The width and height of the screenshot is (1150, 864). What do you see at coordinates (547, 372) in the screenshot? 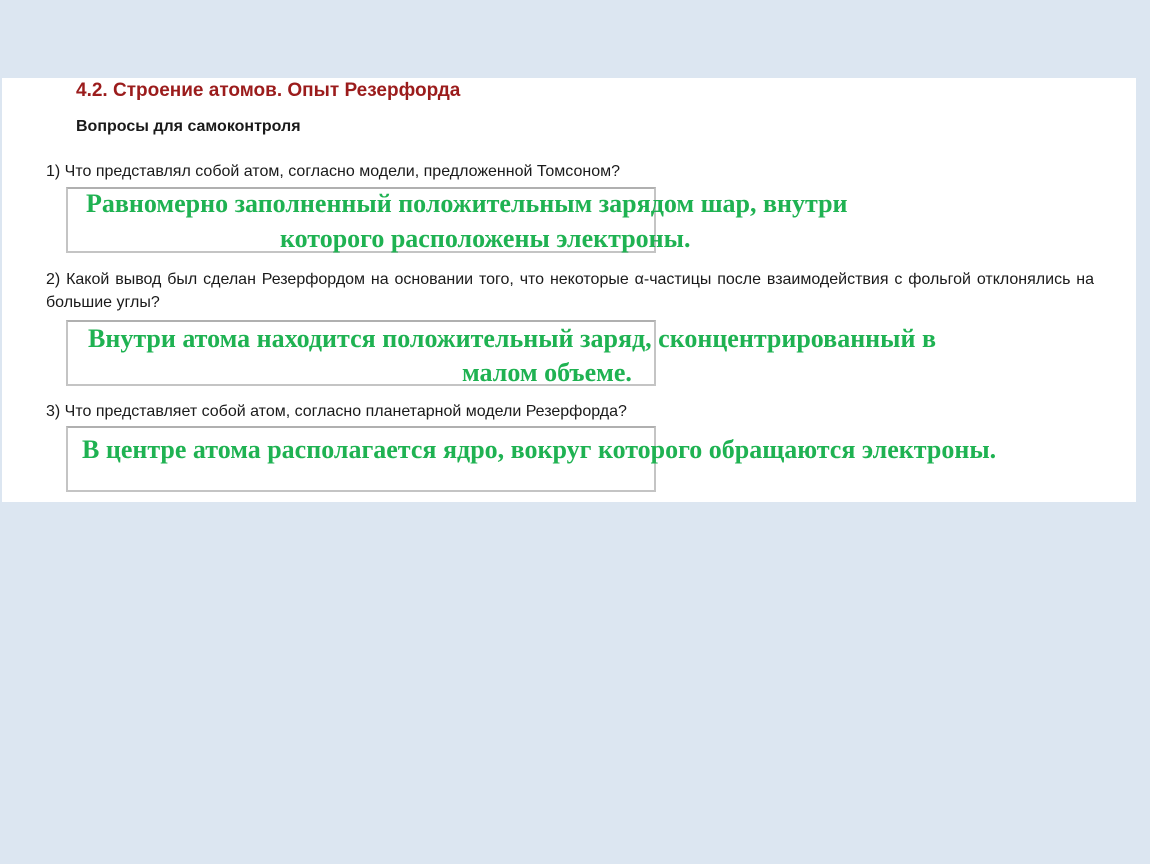
I see `answer-2-line-2: малом объеме.` at bounding box center [547, 372].